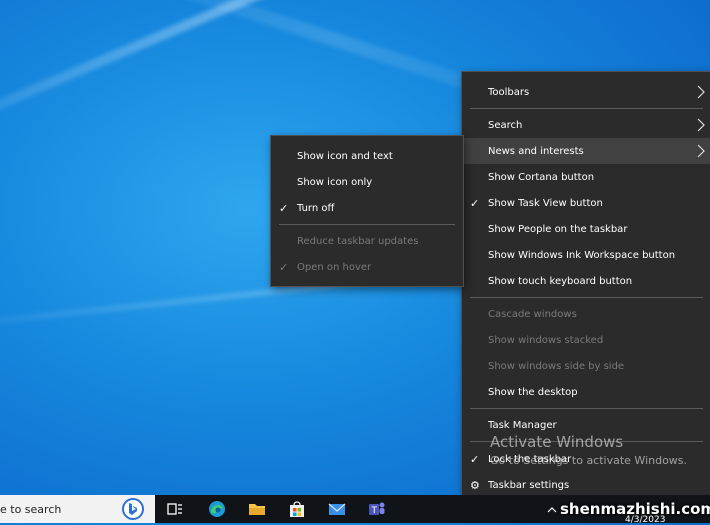  I want to click on menu-item-label: Cascade windows, so click(532, 314).